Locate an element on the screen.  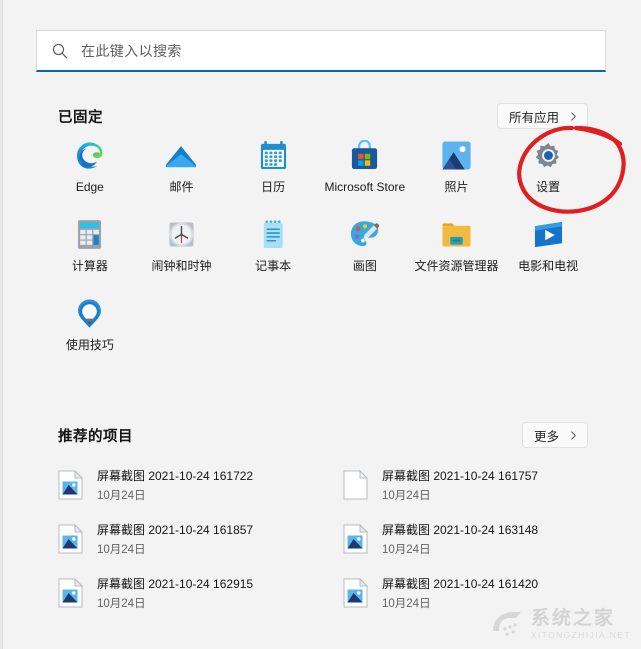
microsoft-store-icon is located at coordinates (364, 155).